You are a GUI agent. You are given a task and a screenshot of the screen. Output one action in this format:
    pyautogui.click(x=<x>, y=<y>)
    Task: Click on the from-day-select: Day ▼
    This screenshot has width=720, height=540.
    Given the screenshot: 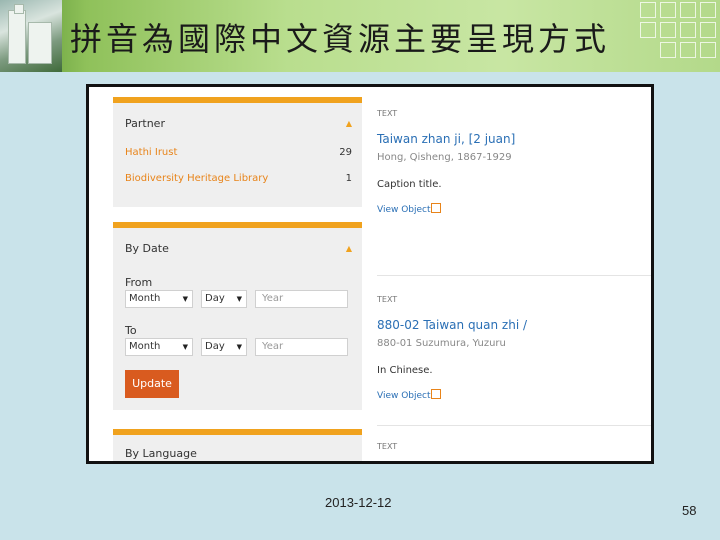 What is the action you would take?
    pyautogui.click(x=224, y=299)
    